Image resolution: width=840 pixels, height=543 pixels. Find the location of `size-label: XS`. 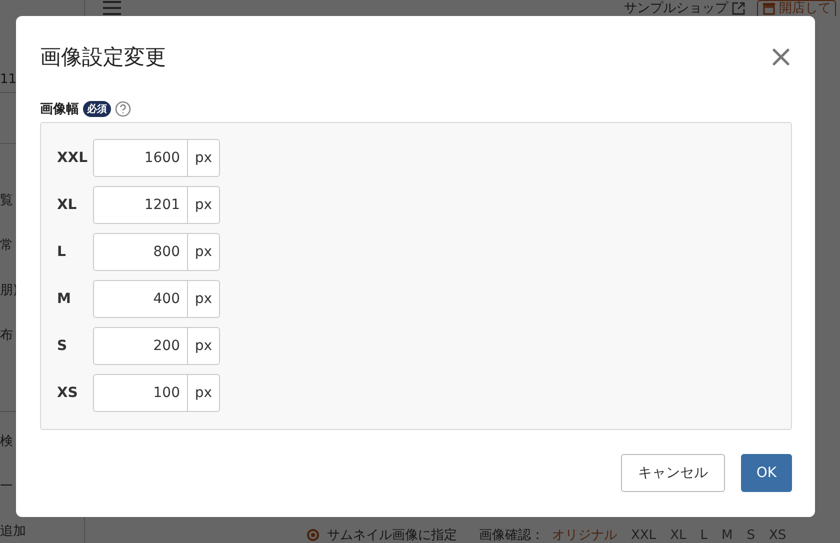

size-label: XS is located at coordinates (68, 393).